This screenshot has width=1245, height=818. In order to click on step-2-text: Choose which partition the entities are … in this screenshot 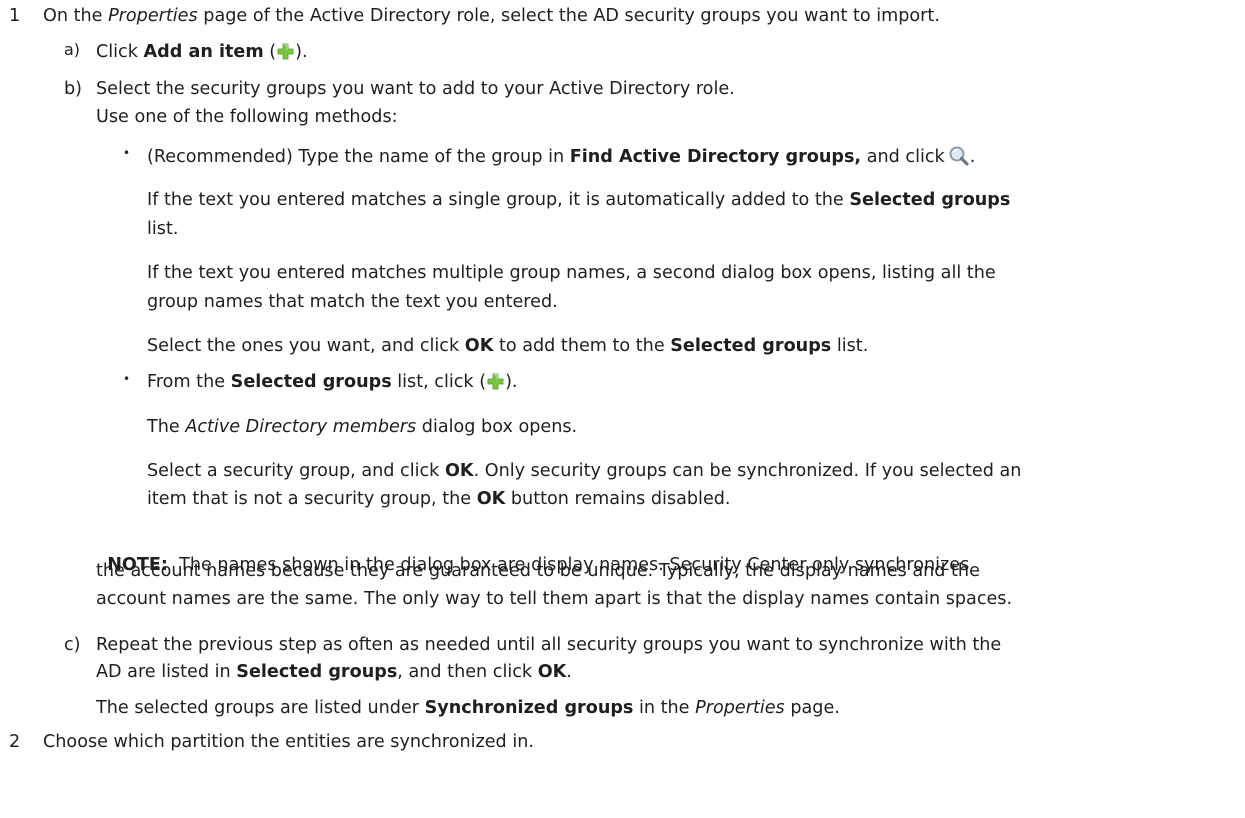, I will do `click(288, 742)`.